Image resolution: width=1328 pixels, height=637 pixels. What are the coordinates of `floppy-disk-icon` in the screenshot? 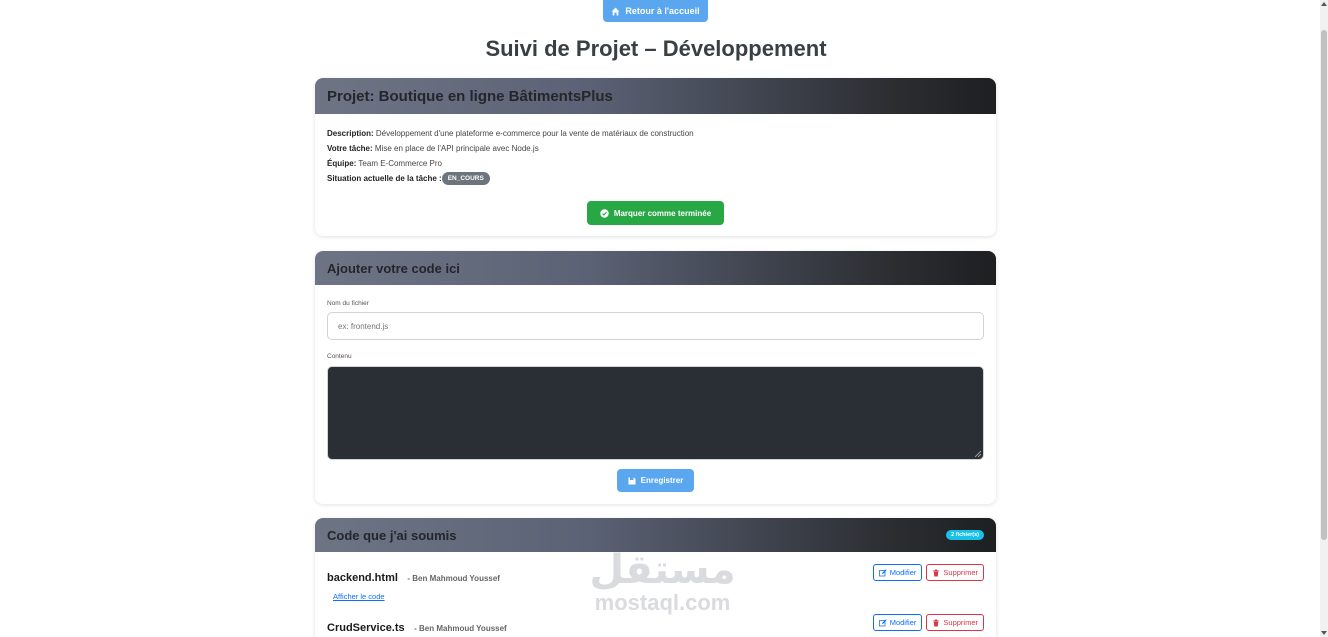 It's located at (632, 480).